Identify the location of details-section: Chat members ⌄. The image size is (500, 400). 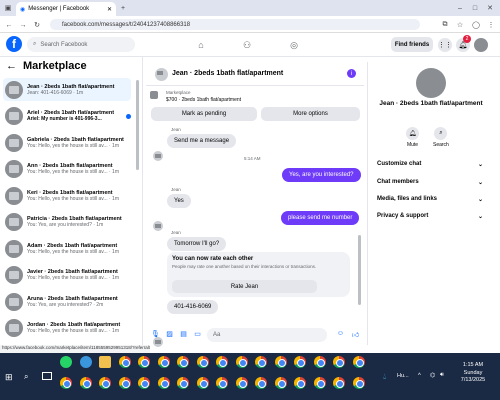
(430, 182).